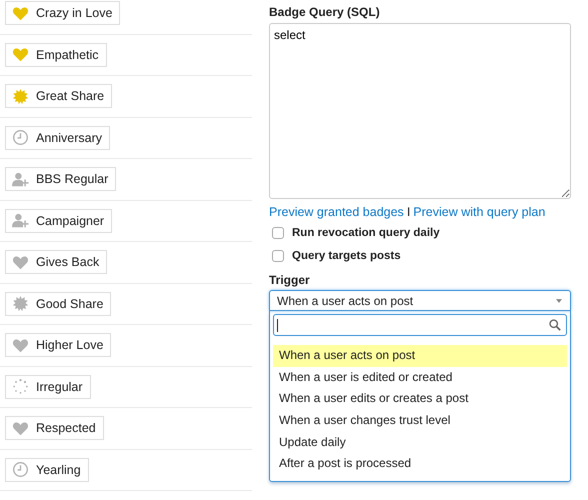 This screenshot has height=500, width=588. What do you see at coordinates (366, 232) in the screenshot?
I see `checkbox-label: Run revocation query daily` at bounding box center [366, 232].